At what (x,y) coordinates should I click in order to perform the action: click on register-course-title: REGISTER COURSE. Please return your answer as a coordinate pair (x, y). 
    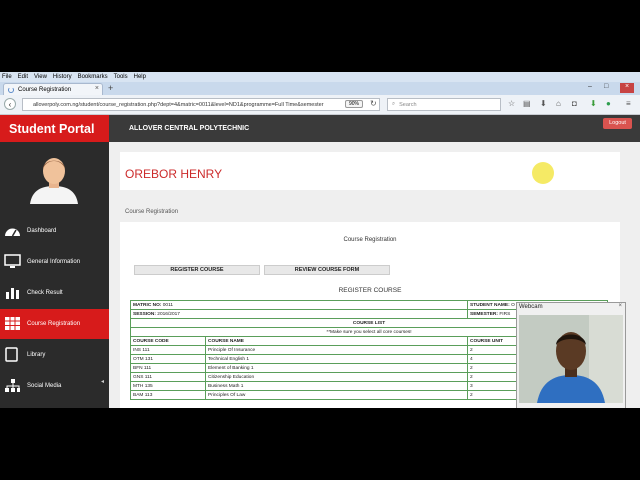
    Looking at the image, I should click on (370, 290).